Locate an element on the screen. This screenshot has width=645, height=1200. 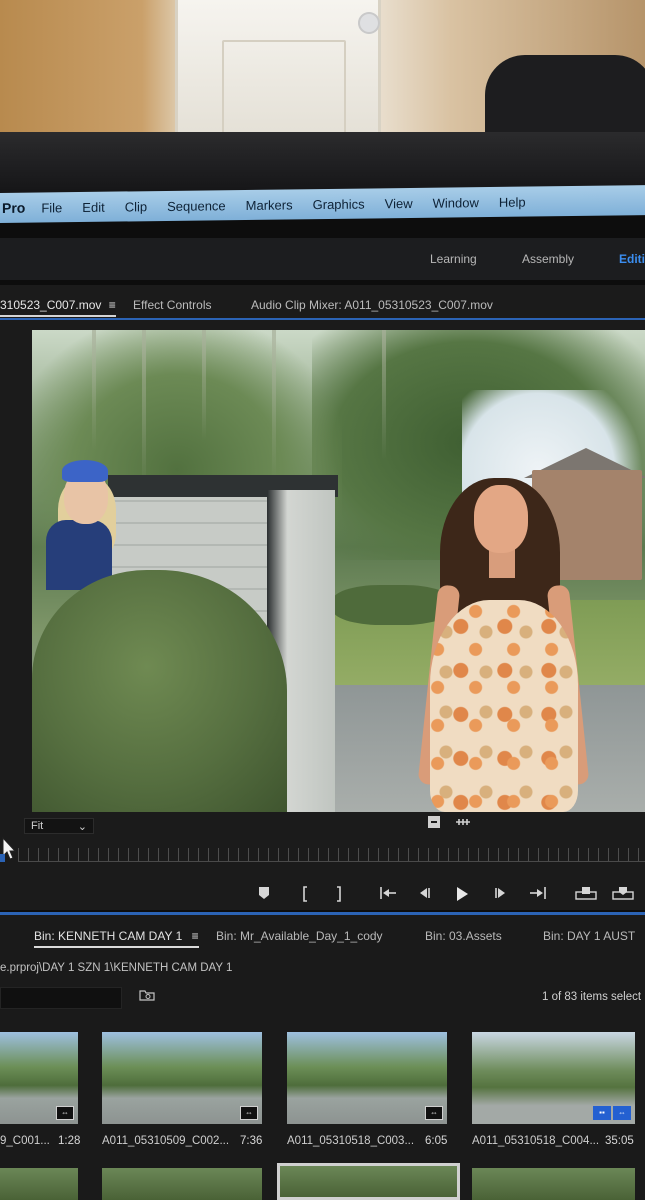
zoom-fit-dropdown: Fit ⌄ is located at coordinates (59, 826).